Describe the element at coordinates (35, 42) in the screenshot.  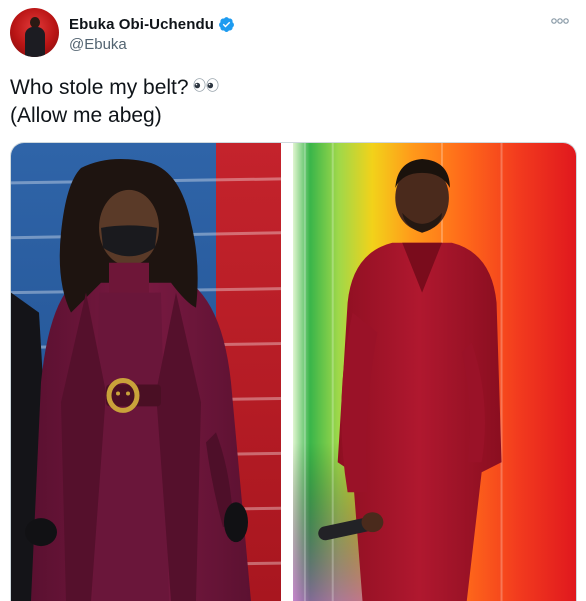
I see `avatar-figure-body` at that location.